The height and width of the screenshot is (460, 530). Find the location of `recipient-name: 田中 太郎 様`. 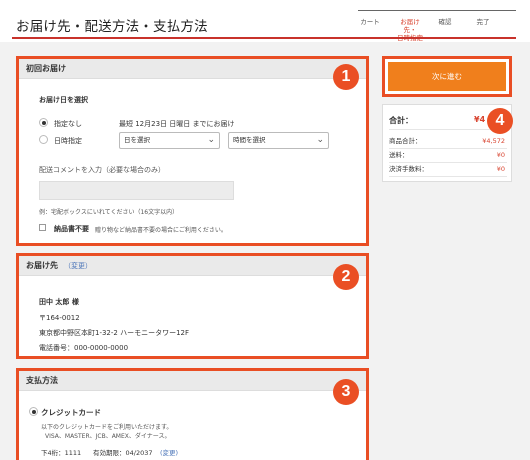

recipient-name: 田中 太郎 様 is located at coordinates (59, 302).